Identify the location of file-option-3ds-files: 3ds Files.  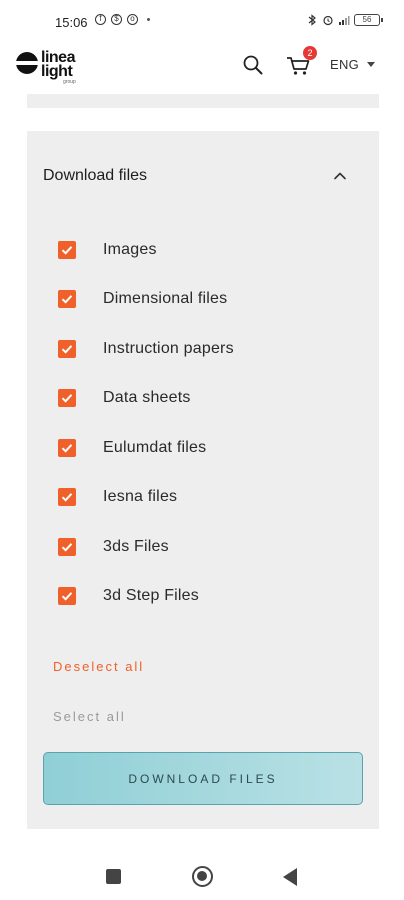
(208, 547).